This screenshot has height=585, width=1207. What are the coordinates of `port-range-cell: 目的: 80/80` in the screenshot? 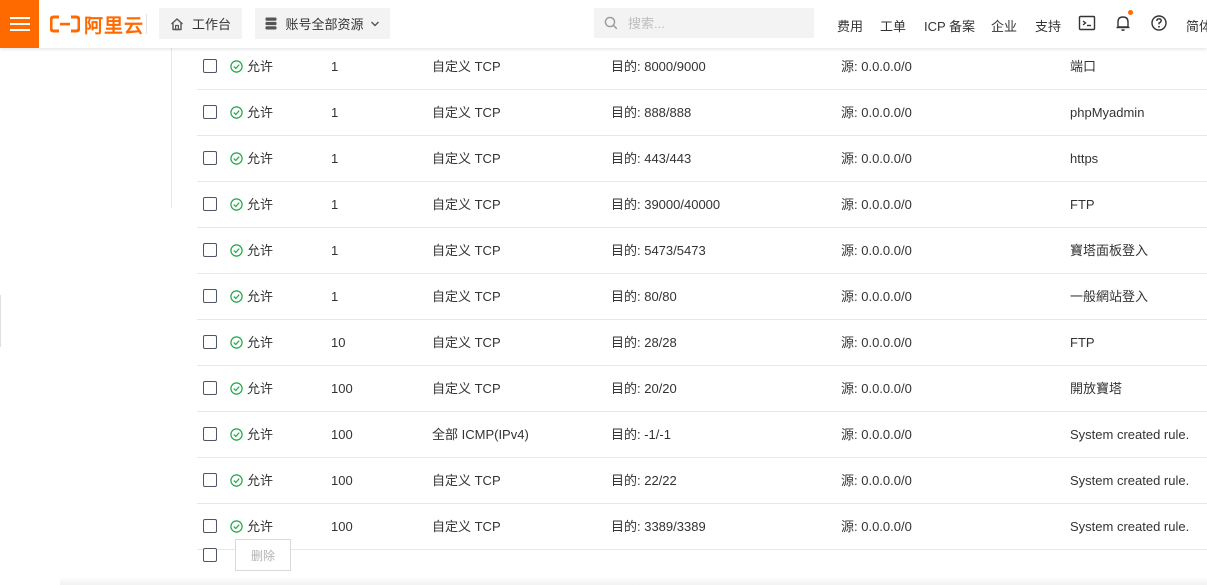 It's located at (644, 296).